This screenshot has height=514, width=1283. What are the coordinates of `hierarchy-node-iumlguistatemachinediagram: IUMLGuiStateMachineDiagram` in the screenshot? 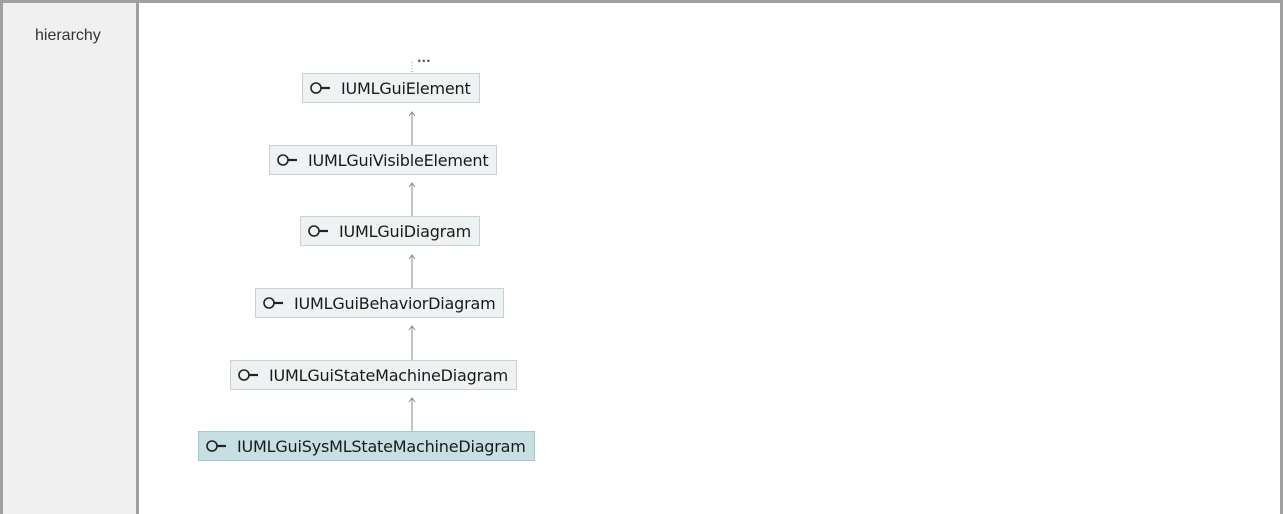 It's located at (373, 375).